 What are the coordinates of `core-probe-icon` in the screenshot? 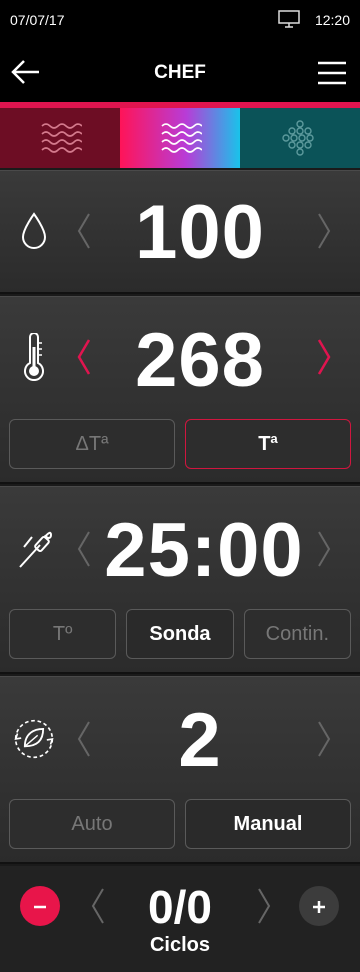 It's located at (34, 549).